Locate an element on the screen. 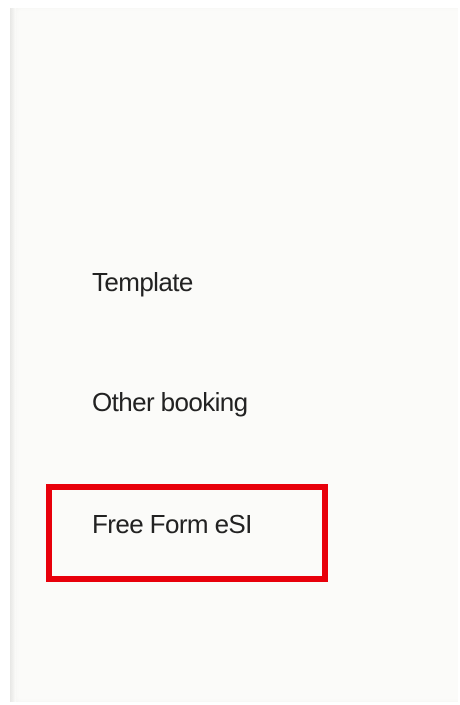 The width and height of the screenshot is (460, 705). menu-item-free-form-esi: Free Form eSI is located at coordinates (172, 524).